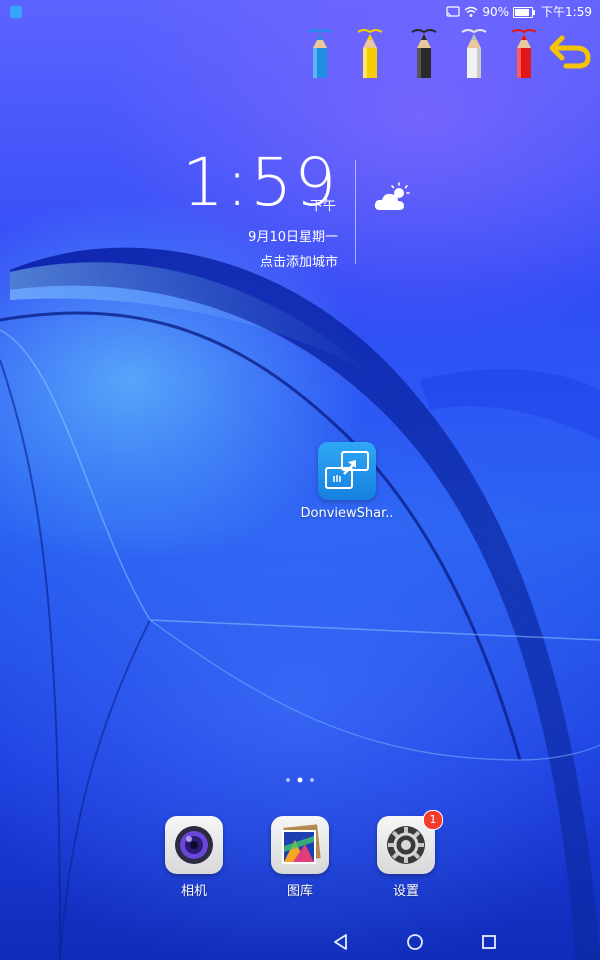 Image resolution: width=600 pixels, height=960 pixels. Describe the element at coordinates (433, 820) in the screenshot. I see `notification-badge: 1` at that location.